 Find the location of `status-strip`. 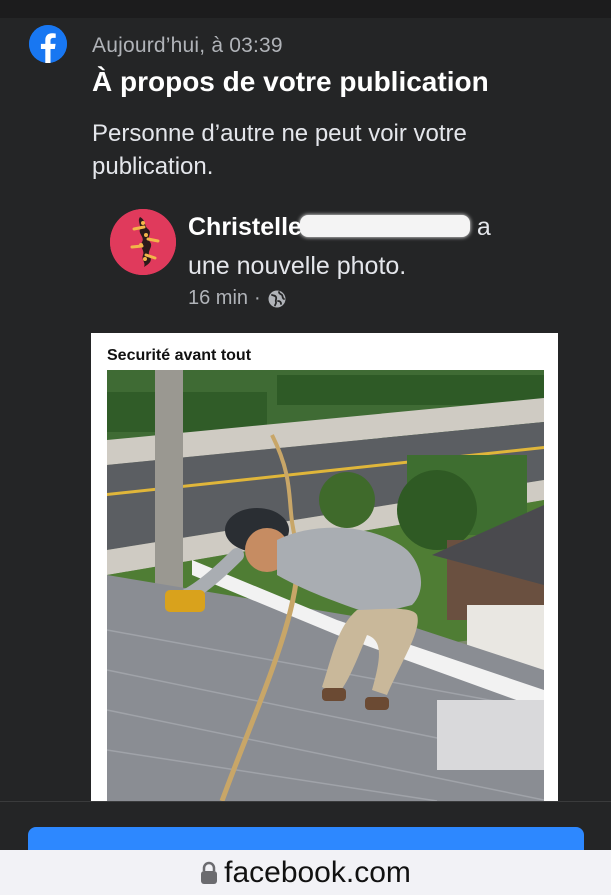

status-strip is located at coordinates (305, 9).